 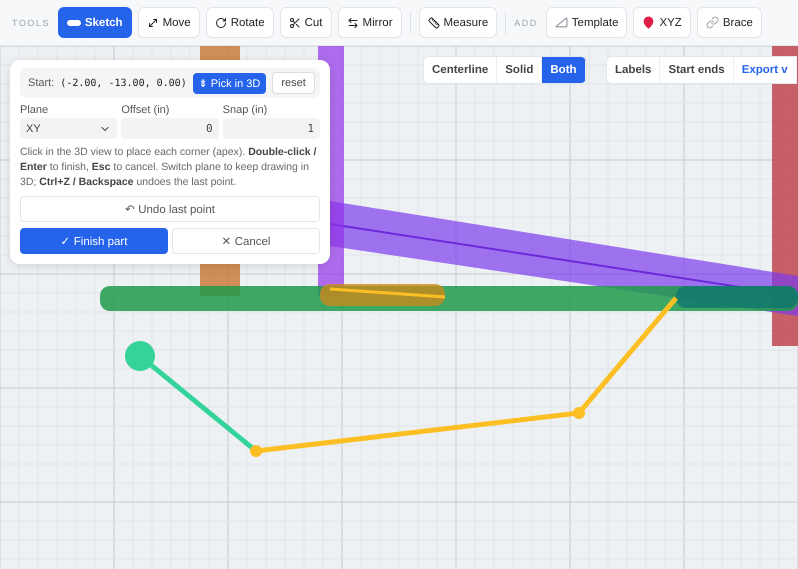 I want to click on tool-button: Move, so click(x=169, y=22).